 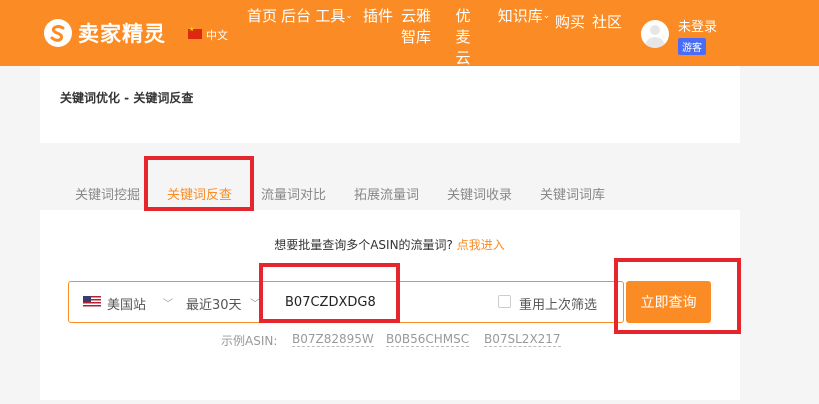 I want to click on tab-keyword-library: 关键词词库, so click(x=572, y=193).